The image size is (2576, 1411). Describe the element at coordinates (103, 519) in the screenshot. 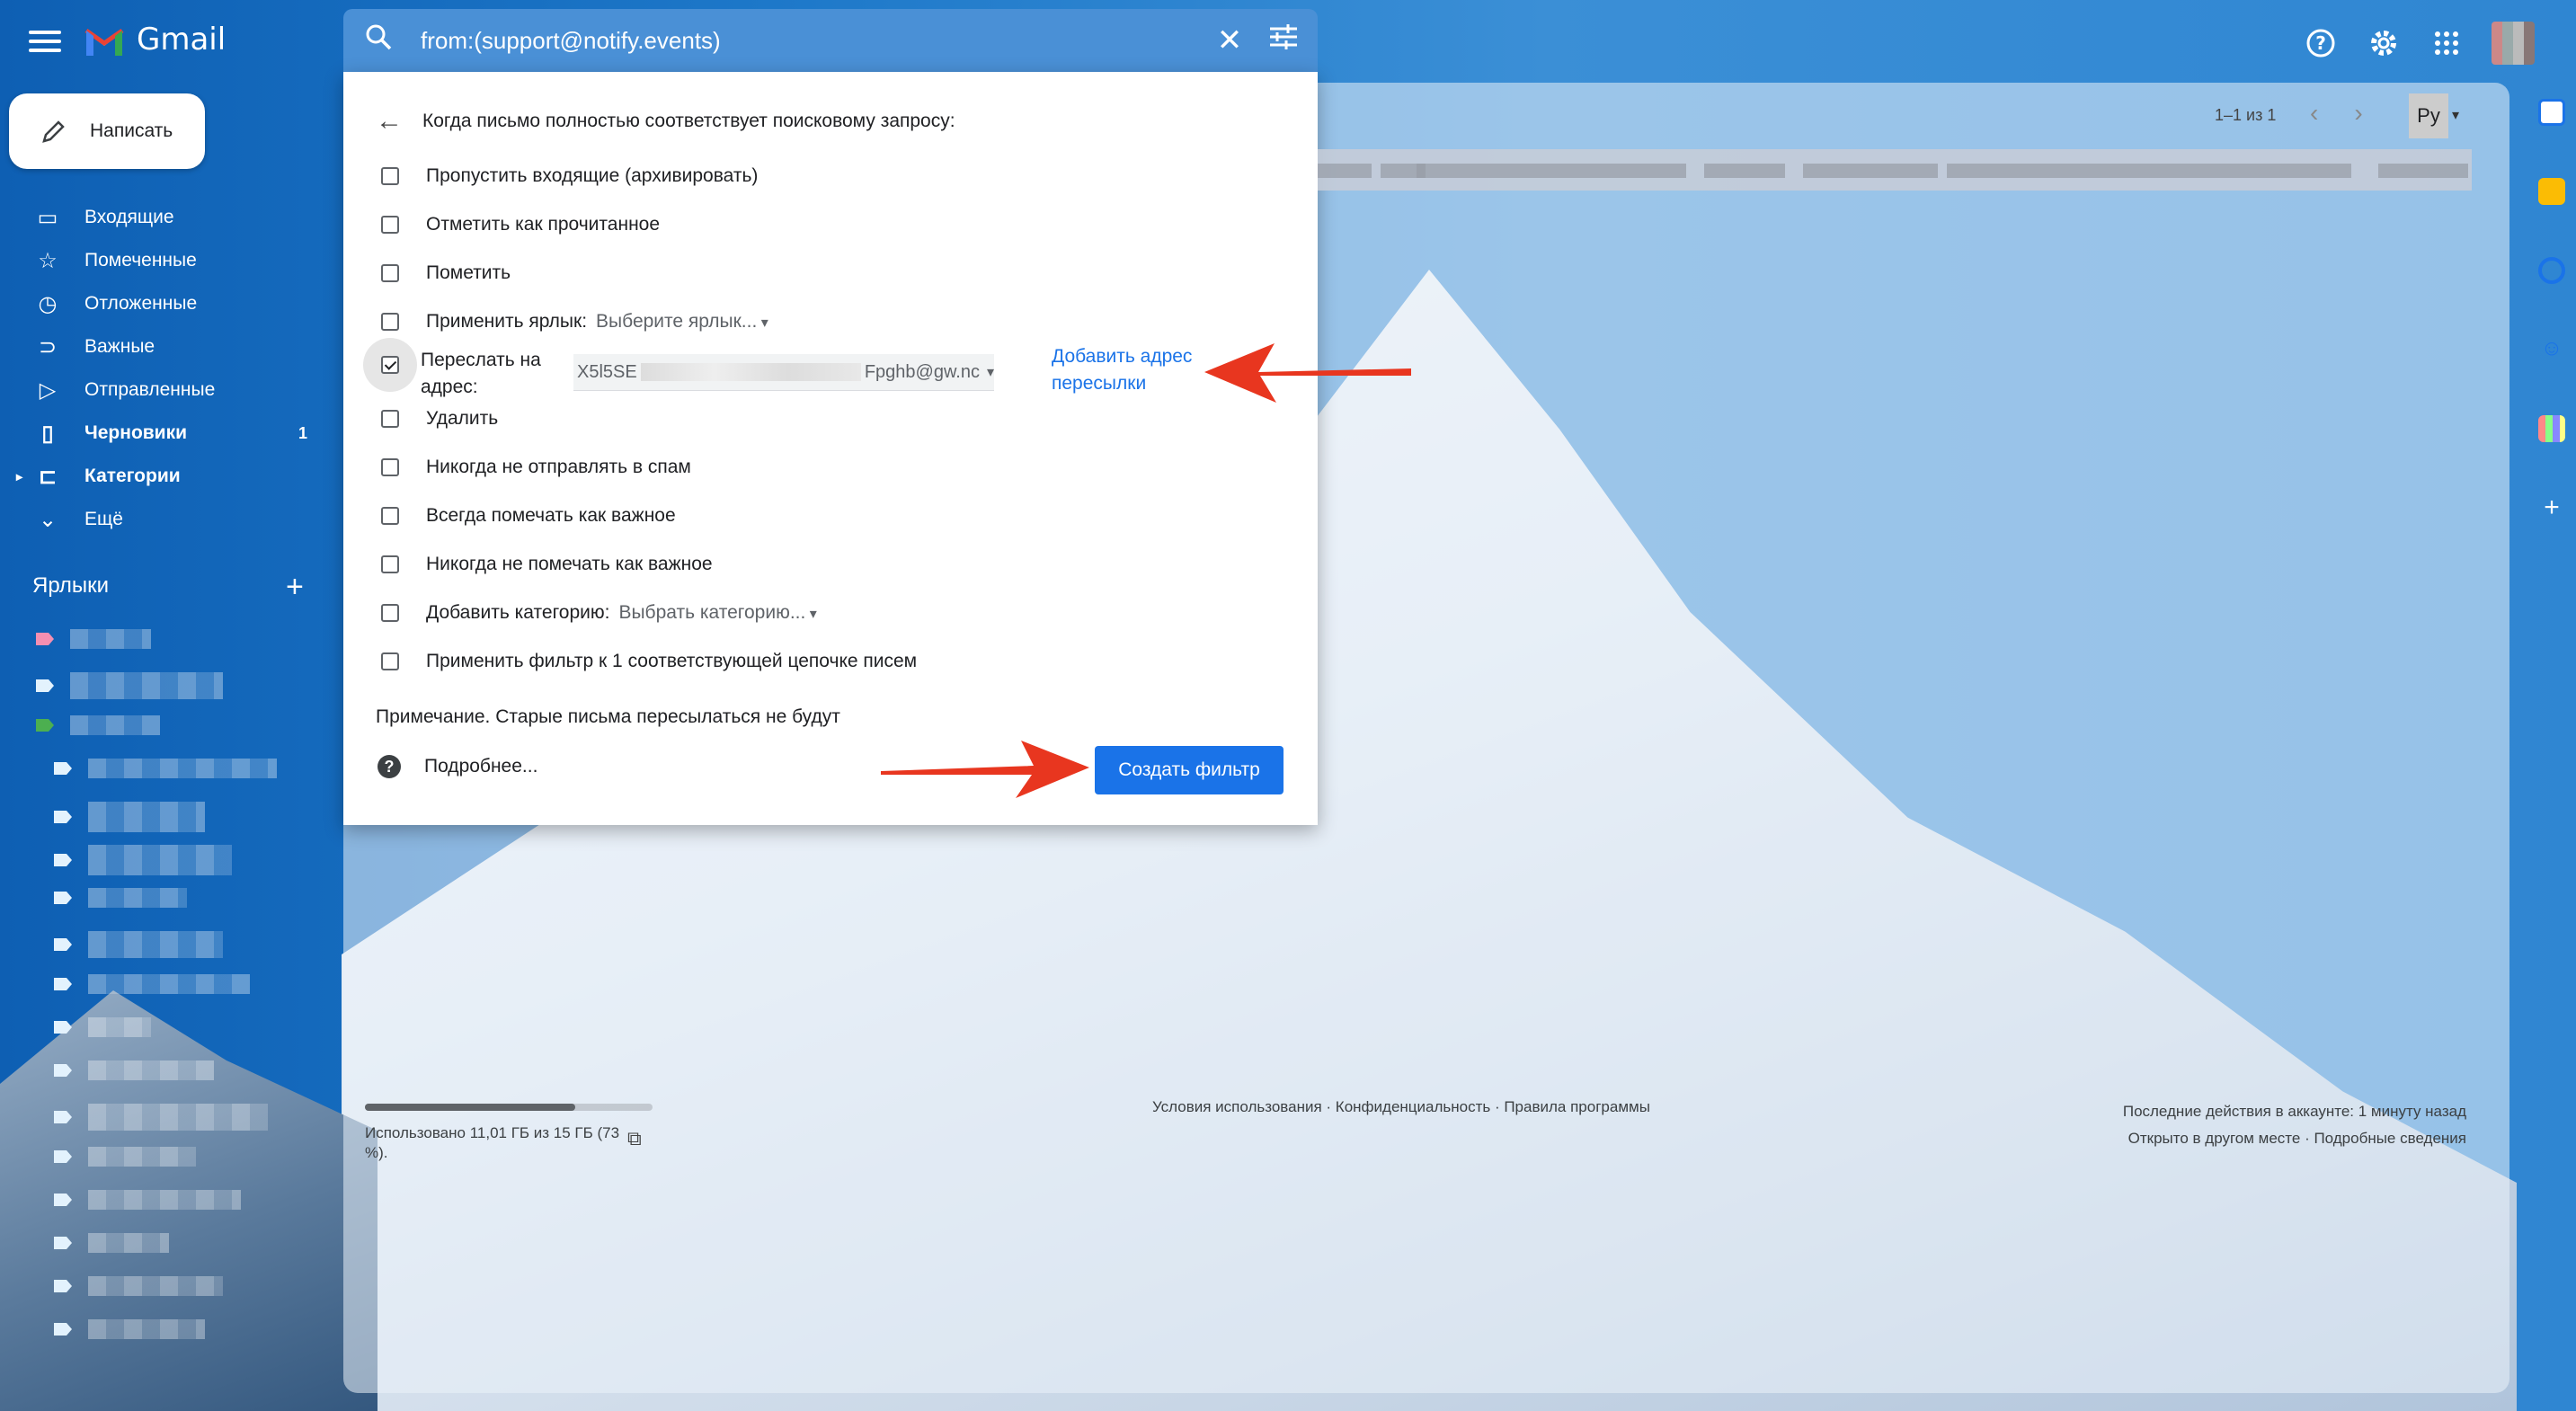

I see `sidebar-item-label: Ещё` at that location.